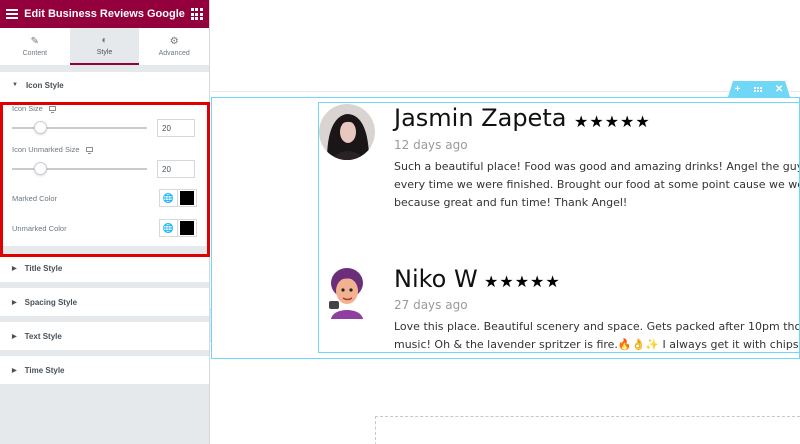 The image size is (800, 444). I want to click on widgets-grid-icon, so click(197, 14).